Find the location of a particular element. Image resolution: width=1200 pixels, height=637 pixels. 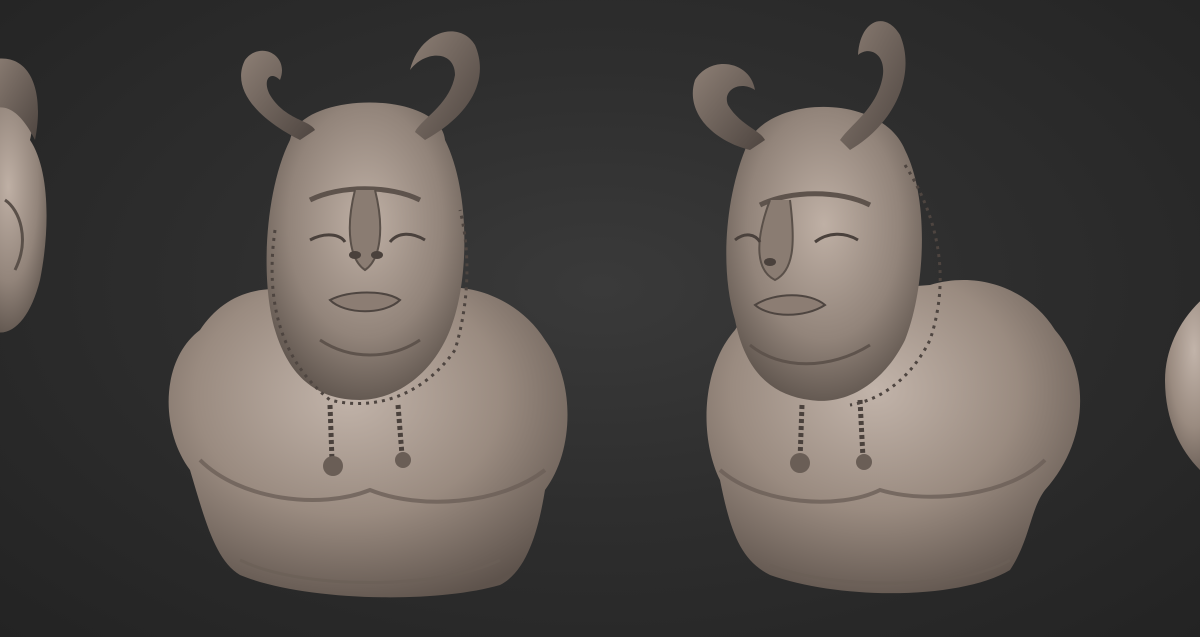

bust-right-partial is located at coordinates (1182, 385).